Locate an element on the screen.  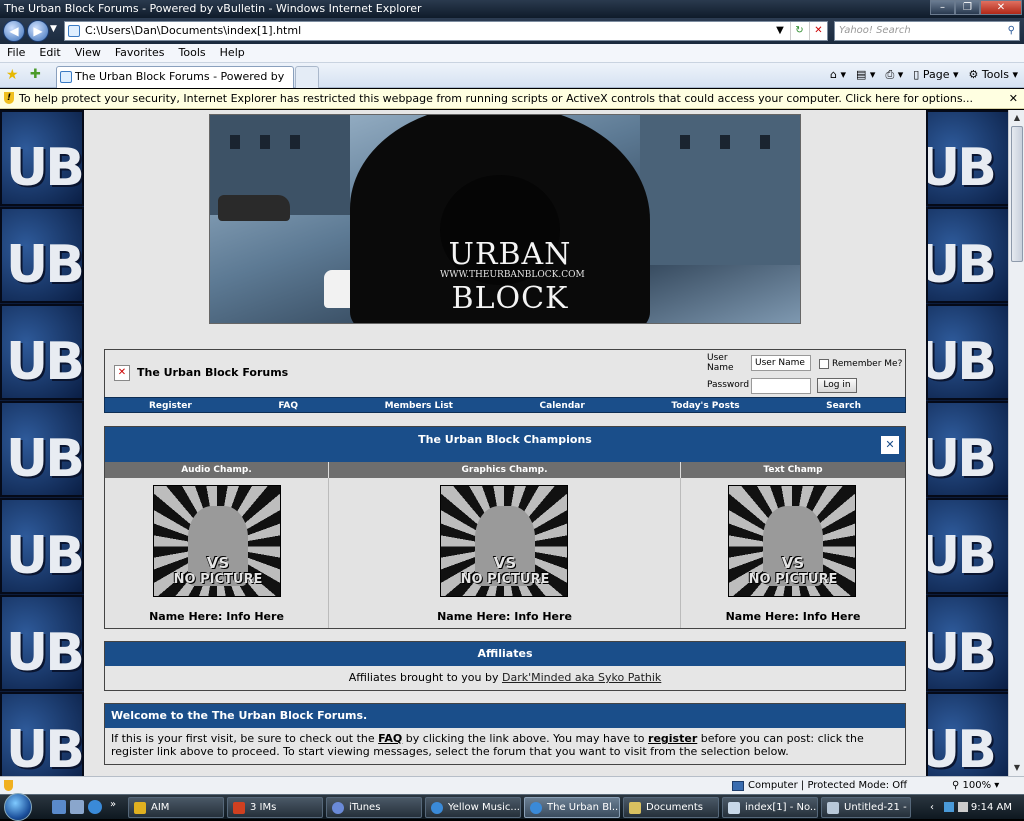
ie-icon is located at coordinates (437, 808).